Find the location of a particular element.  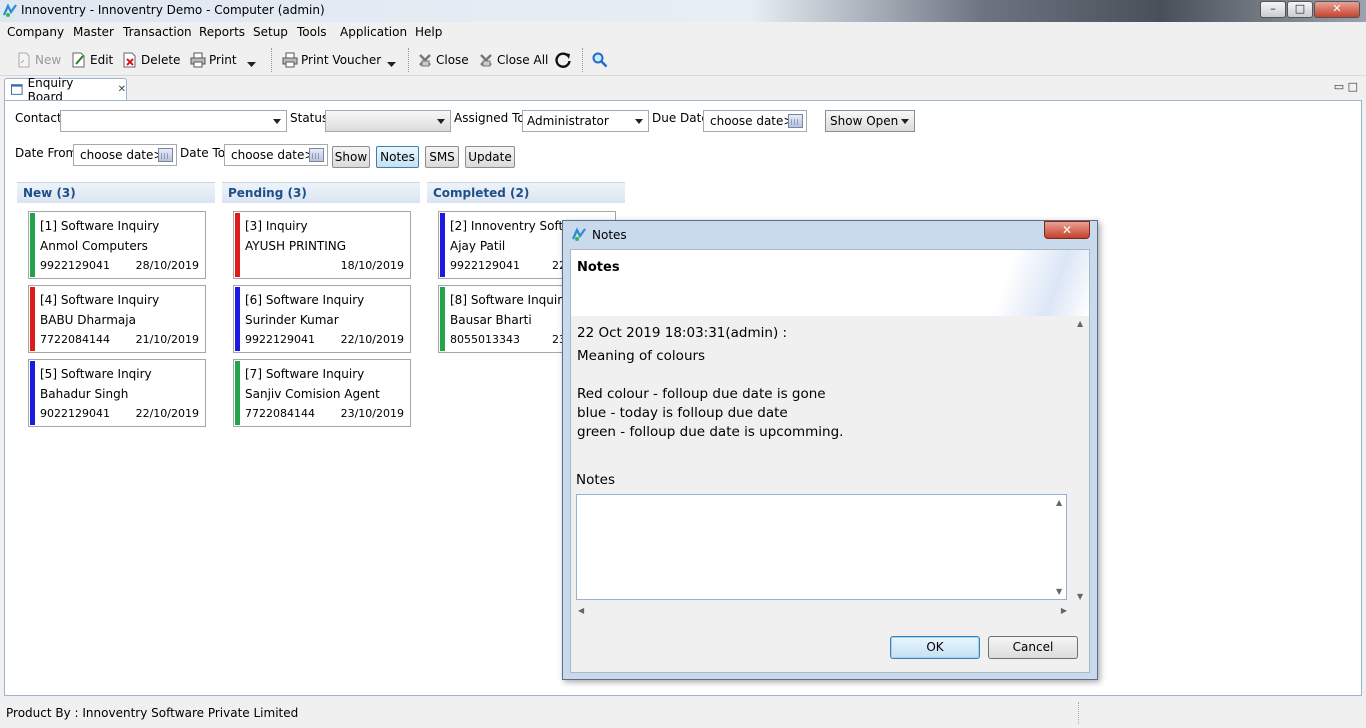

contact-name: AYUSH PRINTING is located at coordinates (296, 246).